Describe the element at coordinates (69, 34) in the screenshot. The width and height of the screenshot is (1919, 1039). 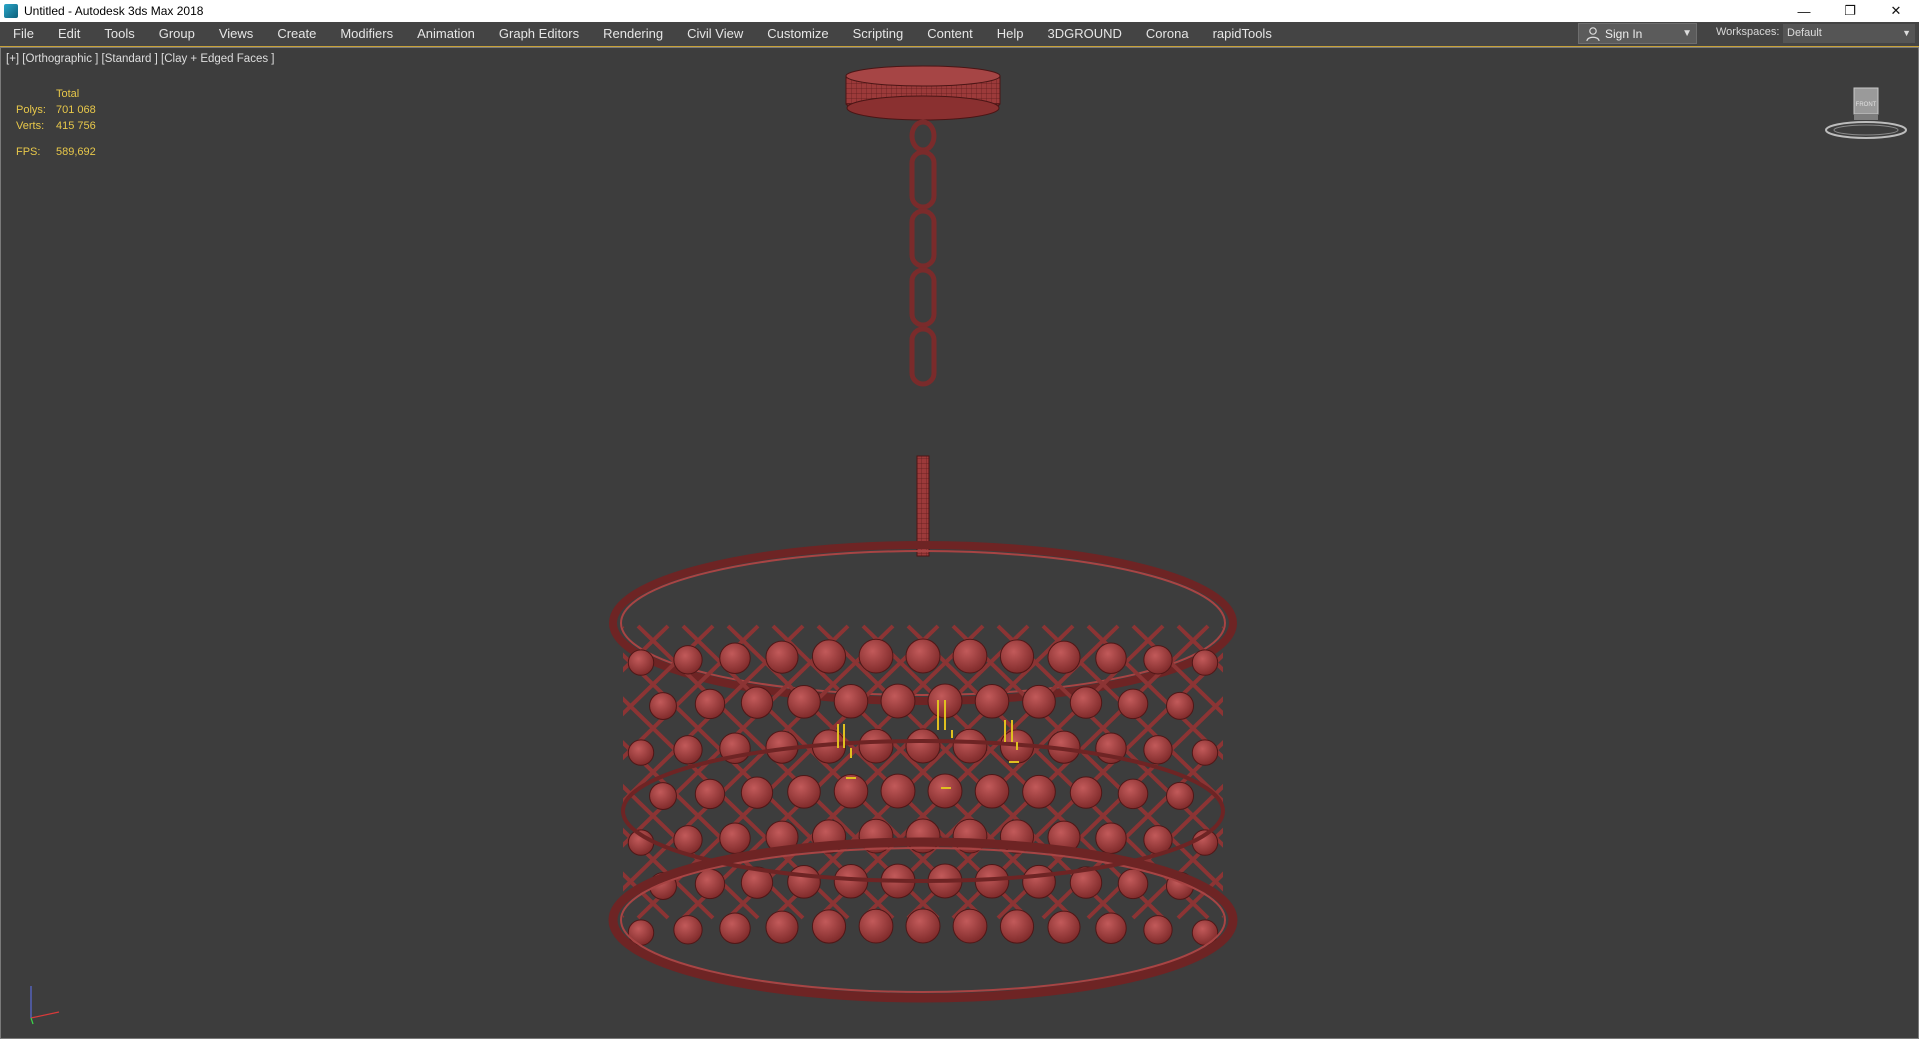
I see `menu-edit: Edit` at that location.